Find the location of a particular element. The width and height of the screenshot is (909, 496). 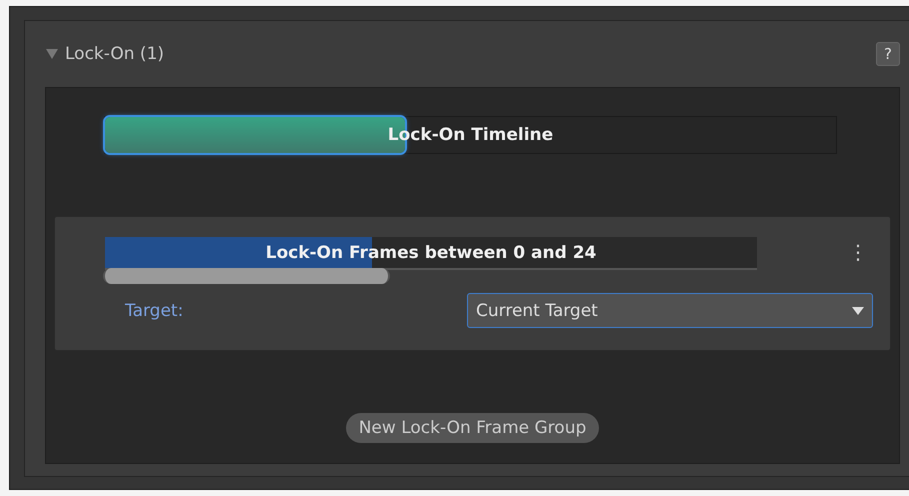

target-label: Target: is located at coordinates (154, 310).